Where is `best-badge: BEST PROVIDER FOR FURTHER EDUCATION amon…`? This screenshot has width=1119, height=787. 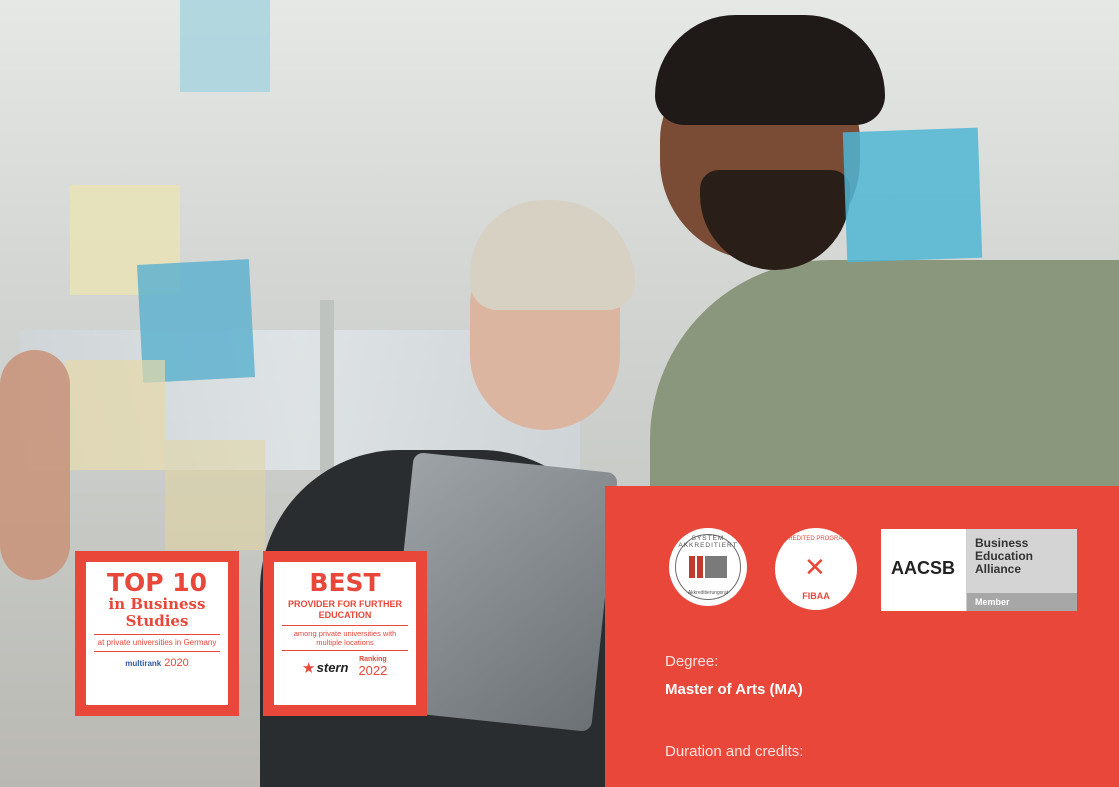 best-badge: BEST PROVIDER FOR FURTHER EDUCATION amon… is located at coordinates (345, 633).